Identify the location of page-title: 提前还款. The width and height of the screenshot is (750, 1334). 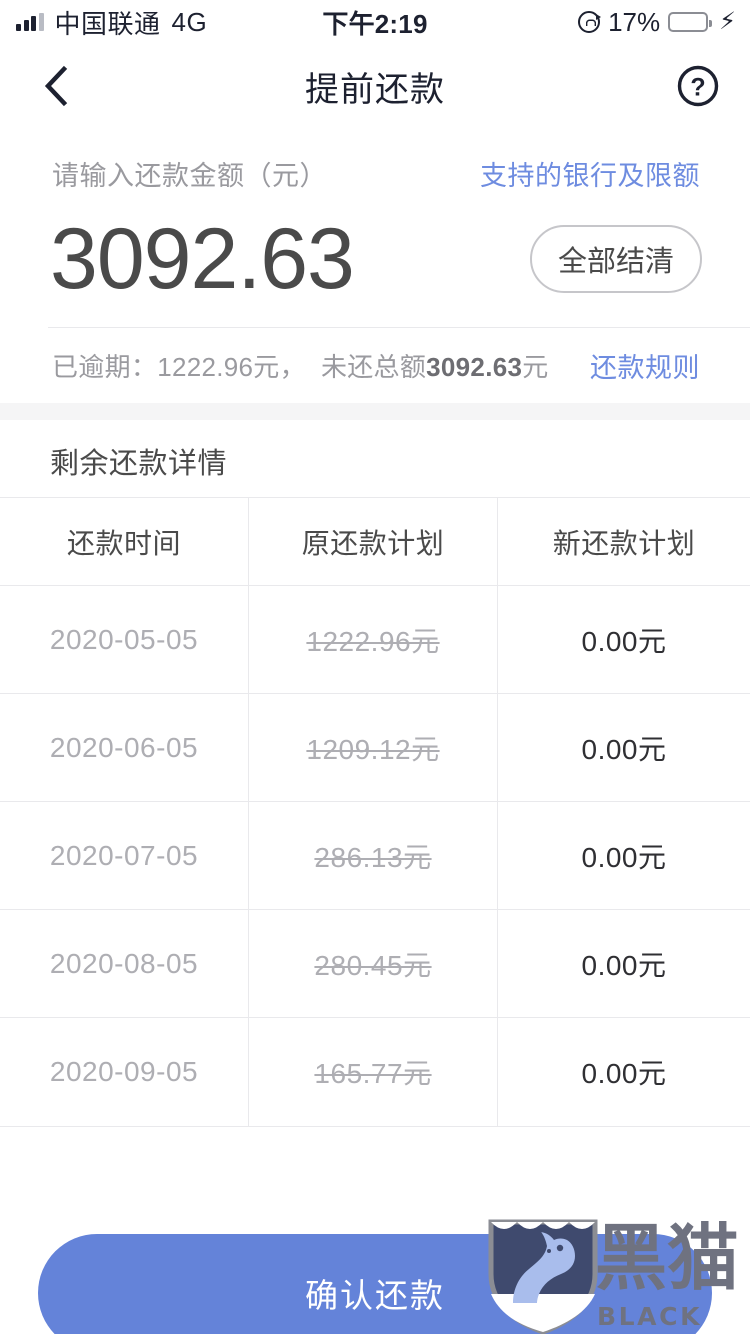
(375, 89).